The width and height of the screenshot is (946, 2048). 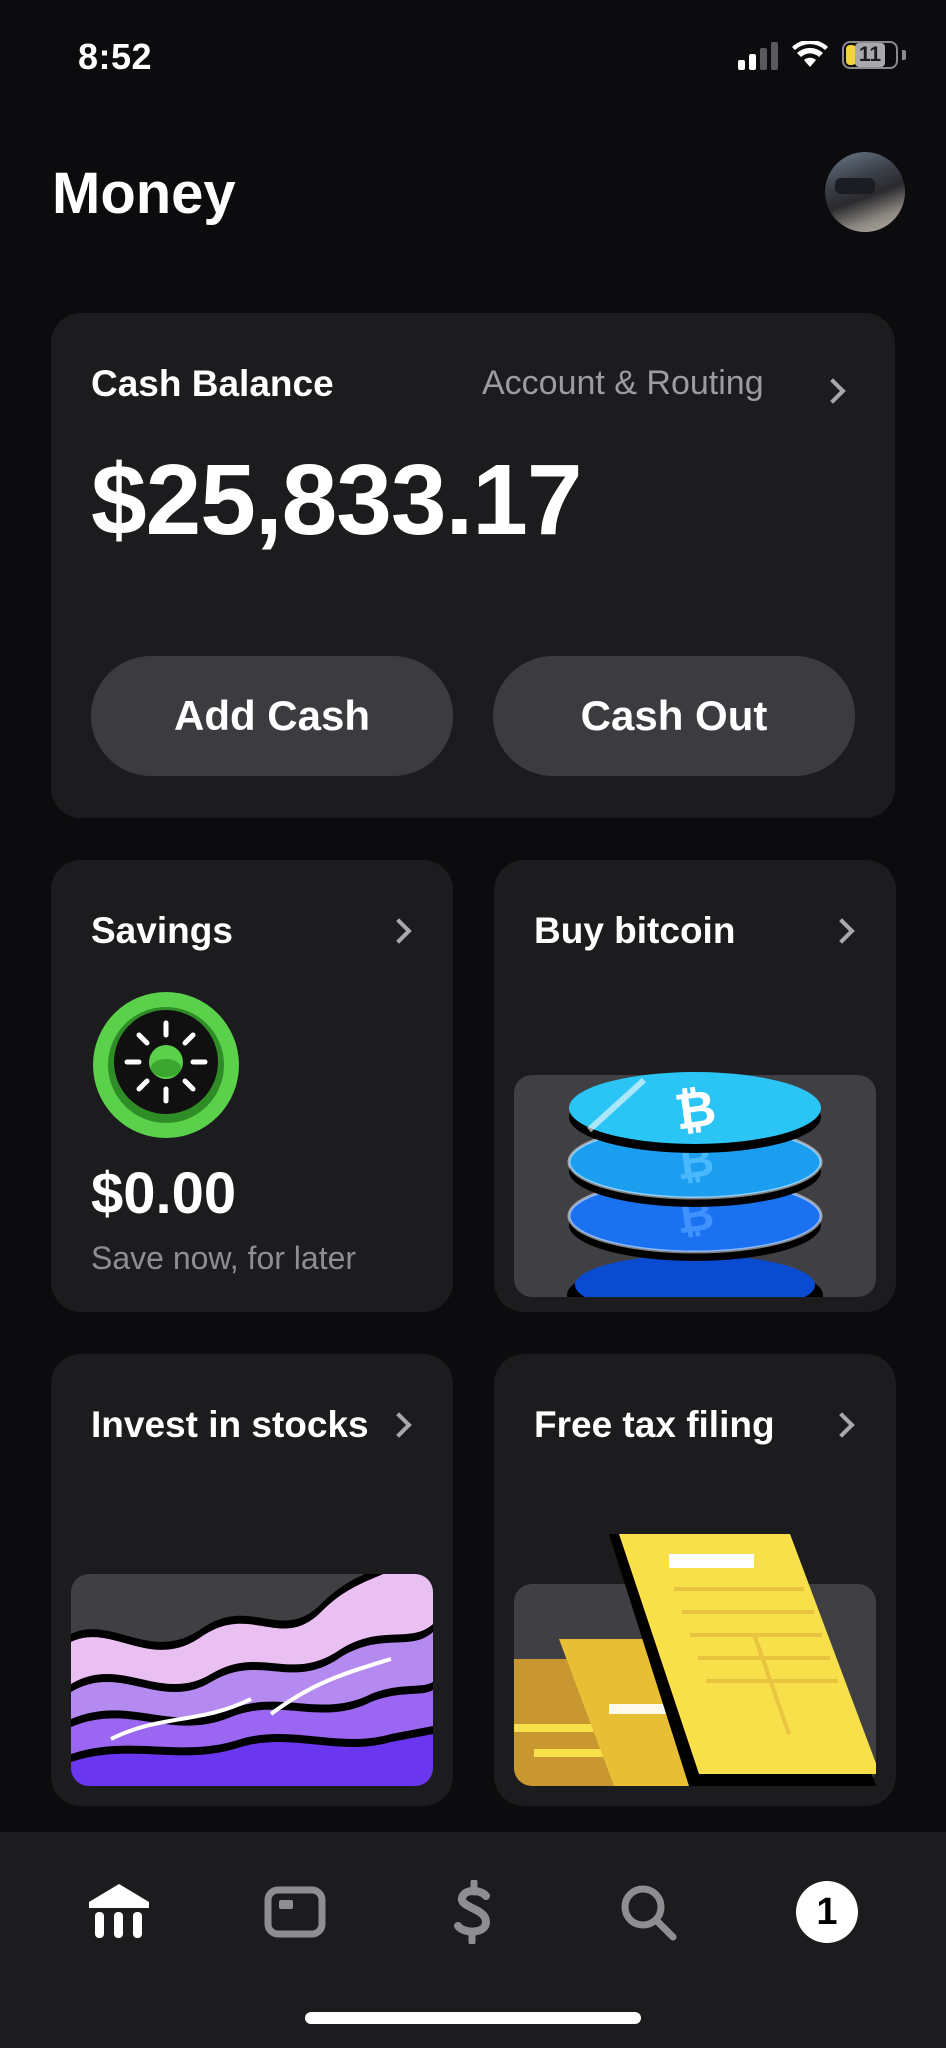 I want to click on page-title: Money, so click(x=144, y=193).